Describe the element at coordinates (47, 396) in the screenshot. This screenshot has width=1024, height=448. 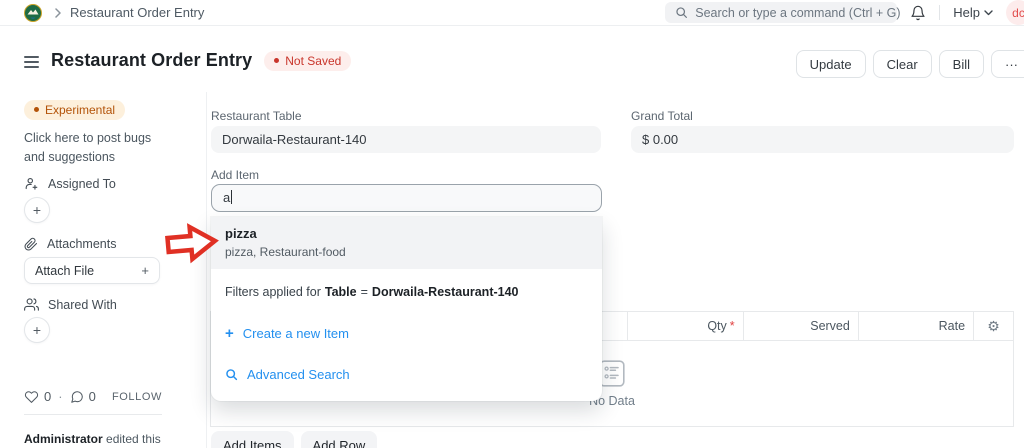
I see `likes-count: 0` at that location.